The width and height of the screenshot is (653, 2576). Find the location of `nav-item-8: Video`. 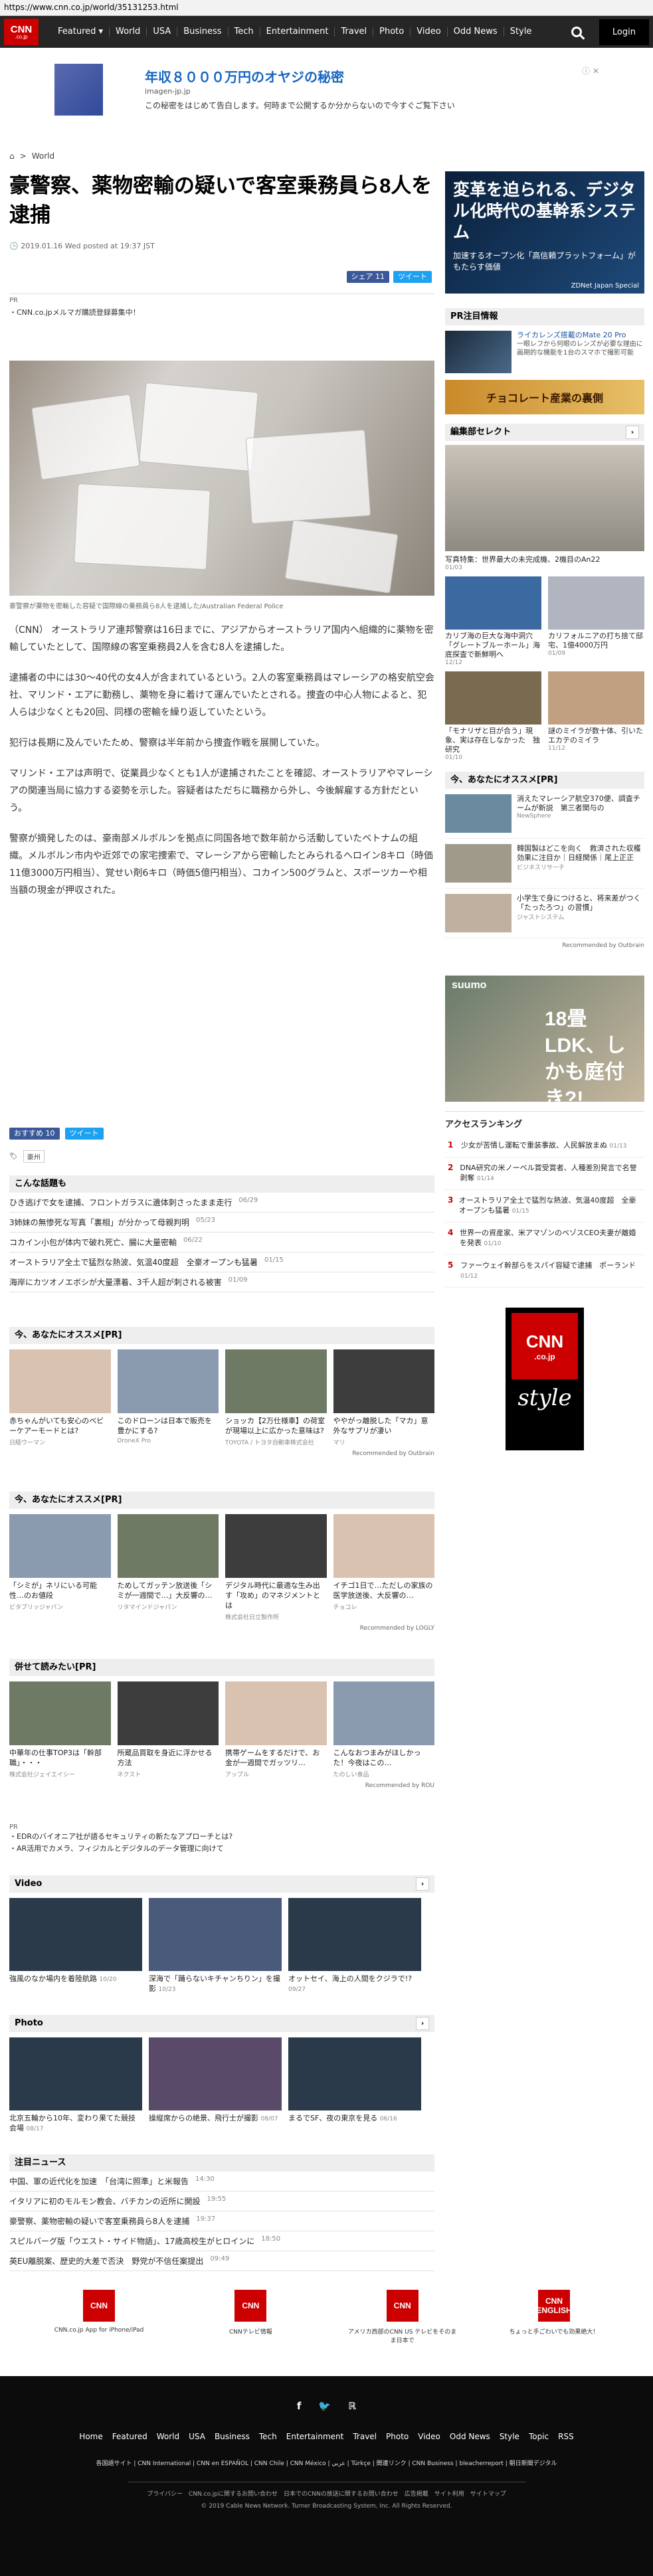

nav-item-8: Video is located at coordinates (429, 32).